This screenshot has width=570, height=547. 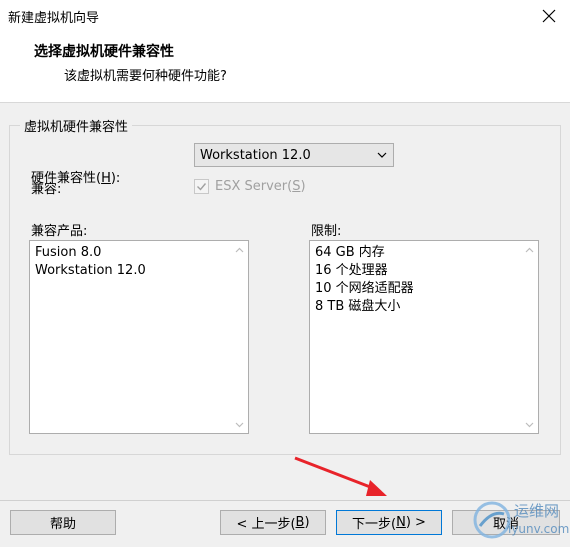 What do you see at coordinates (59, 231) in the screenshot?
I see `products-label: 兼容产品:` at bounding box center [59, 231].